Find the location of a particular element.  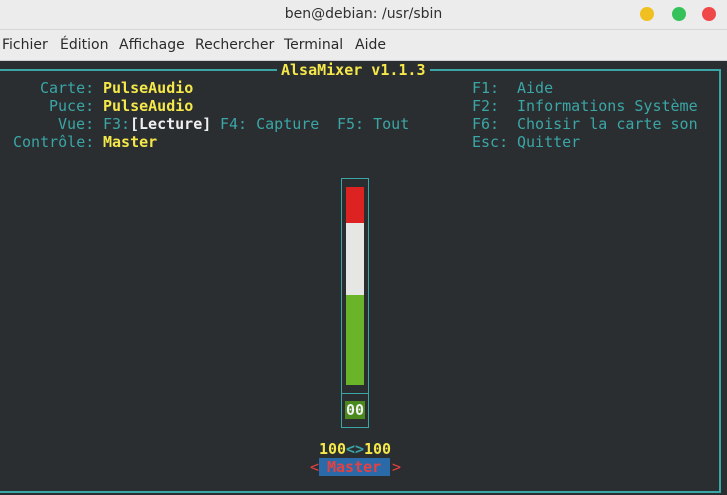

menu-fichier: Fichier is located at coordinates (25, 45).